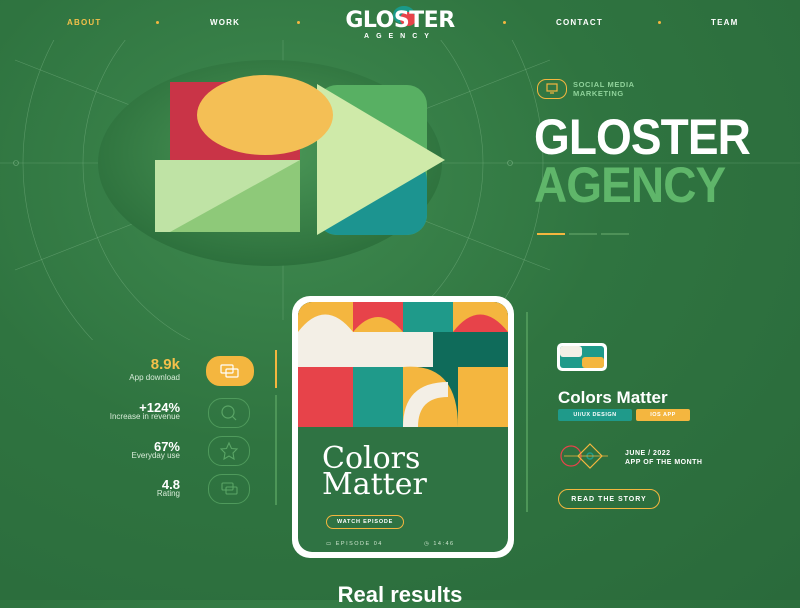 This screenshot has height=608, width=800. What do you see at coordinates (374, 484) in the screenshot?
I see `phone-title-line2: Matter` at bounding box center [374, 484].